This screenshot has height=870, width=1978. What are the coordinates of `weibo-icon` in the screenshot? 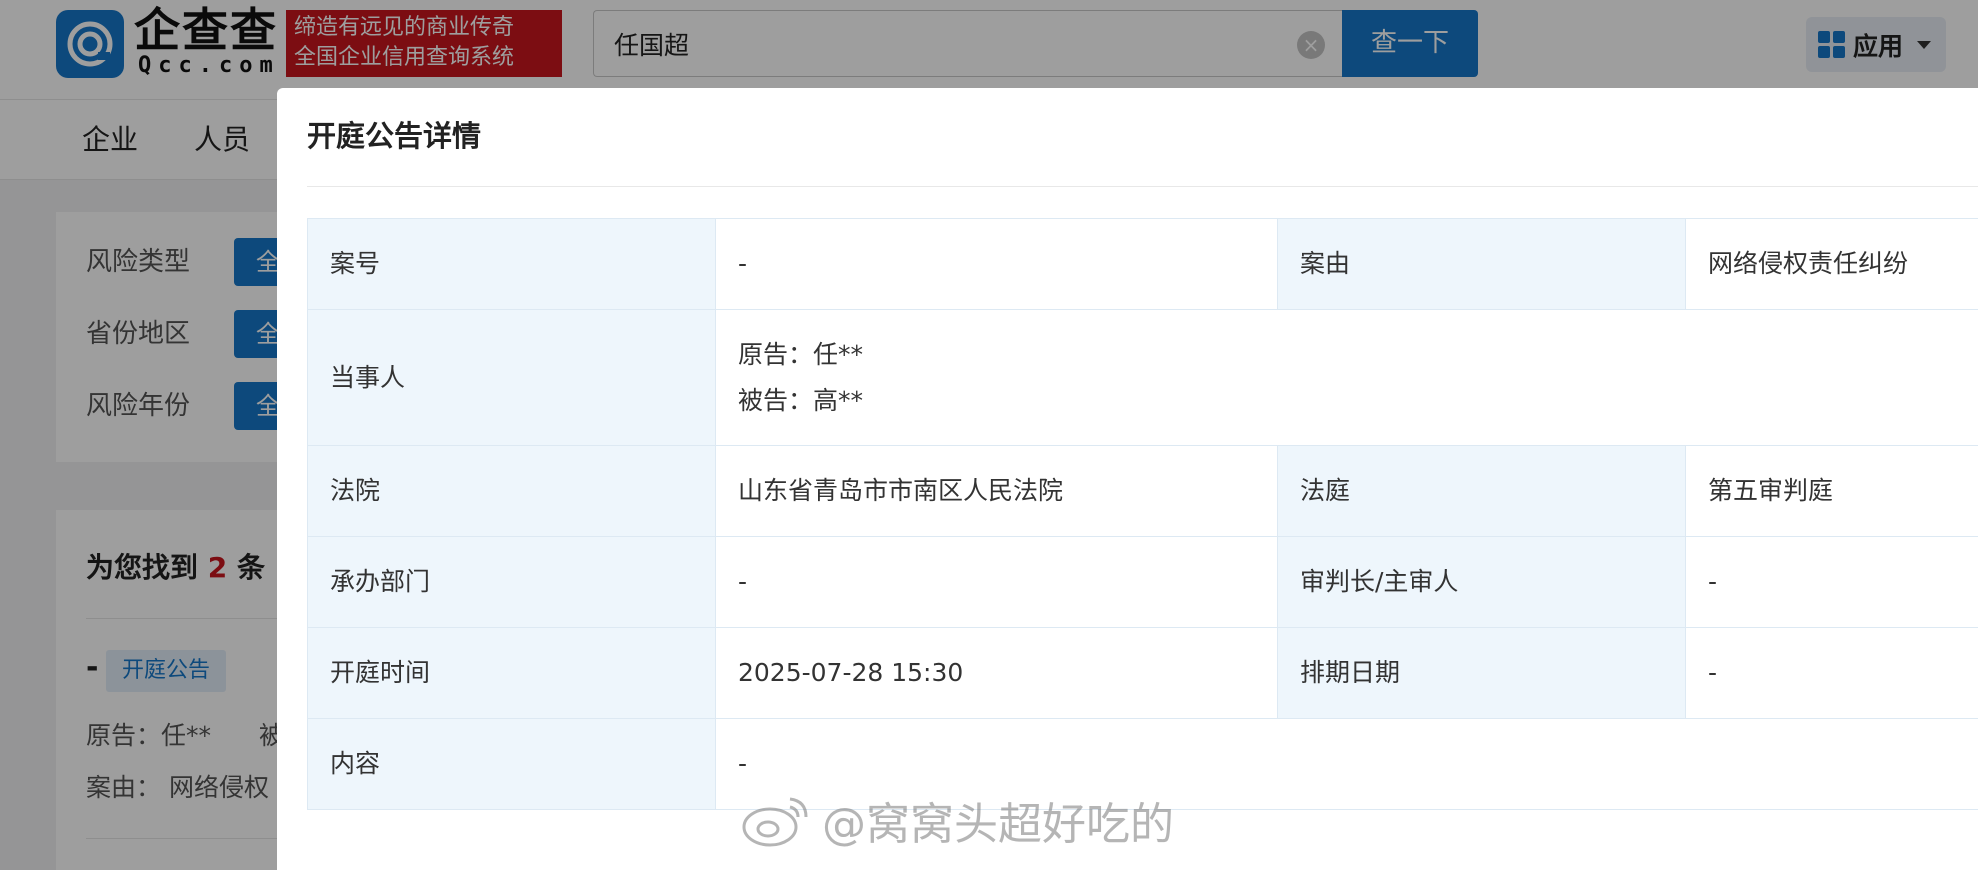 It's located at (775, 822).